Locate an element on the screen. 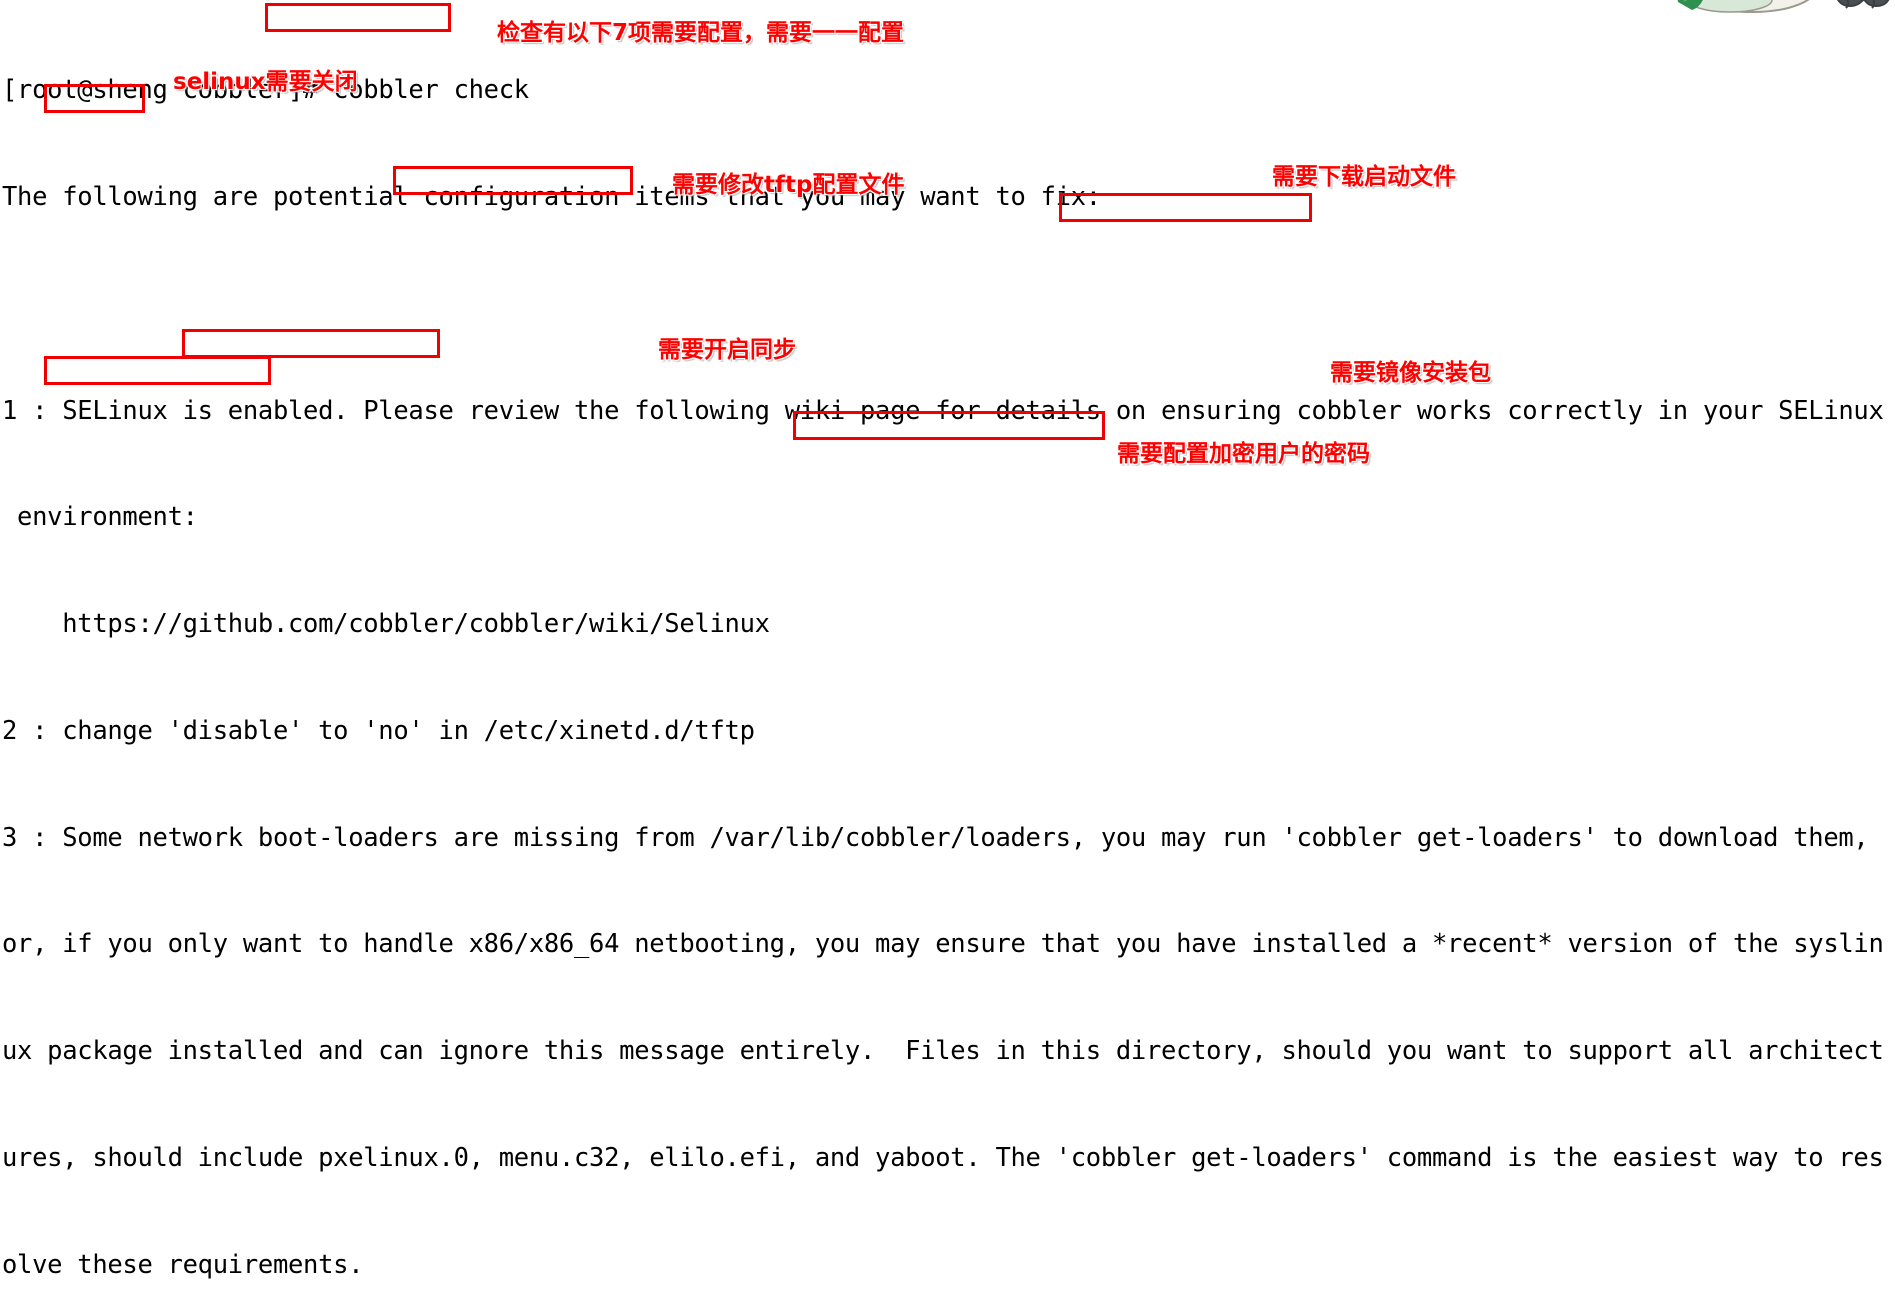 The image size is (1895, 1292). callout-annotation: 需要配置加密用户的密码 is located at coordinates (1243, 454).